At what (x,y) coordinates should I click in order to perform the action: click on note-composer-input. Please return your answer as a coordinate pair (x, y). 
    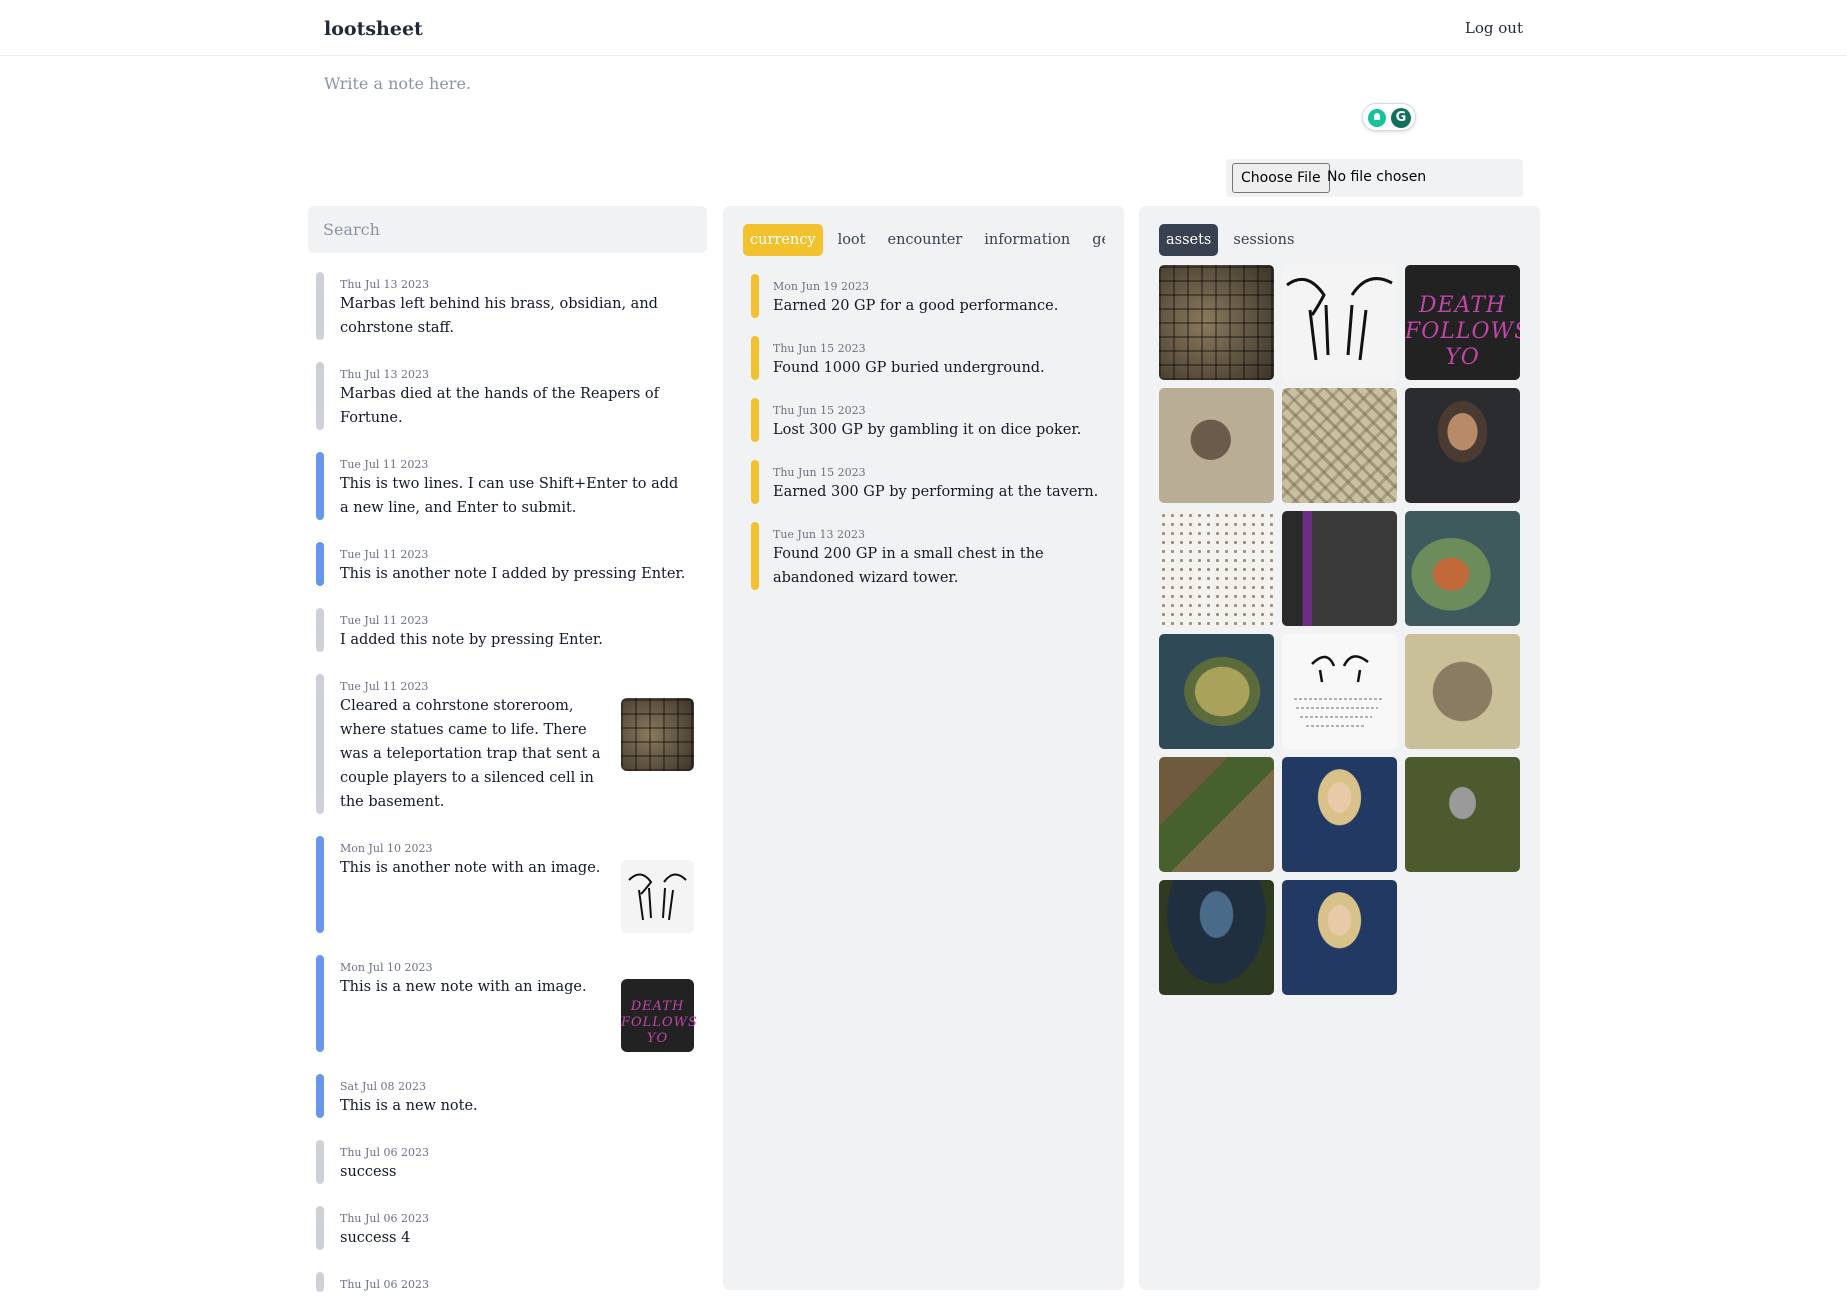
    Looking at the image, I should click on (924, 104).